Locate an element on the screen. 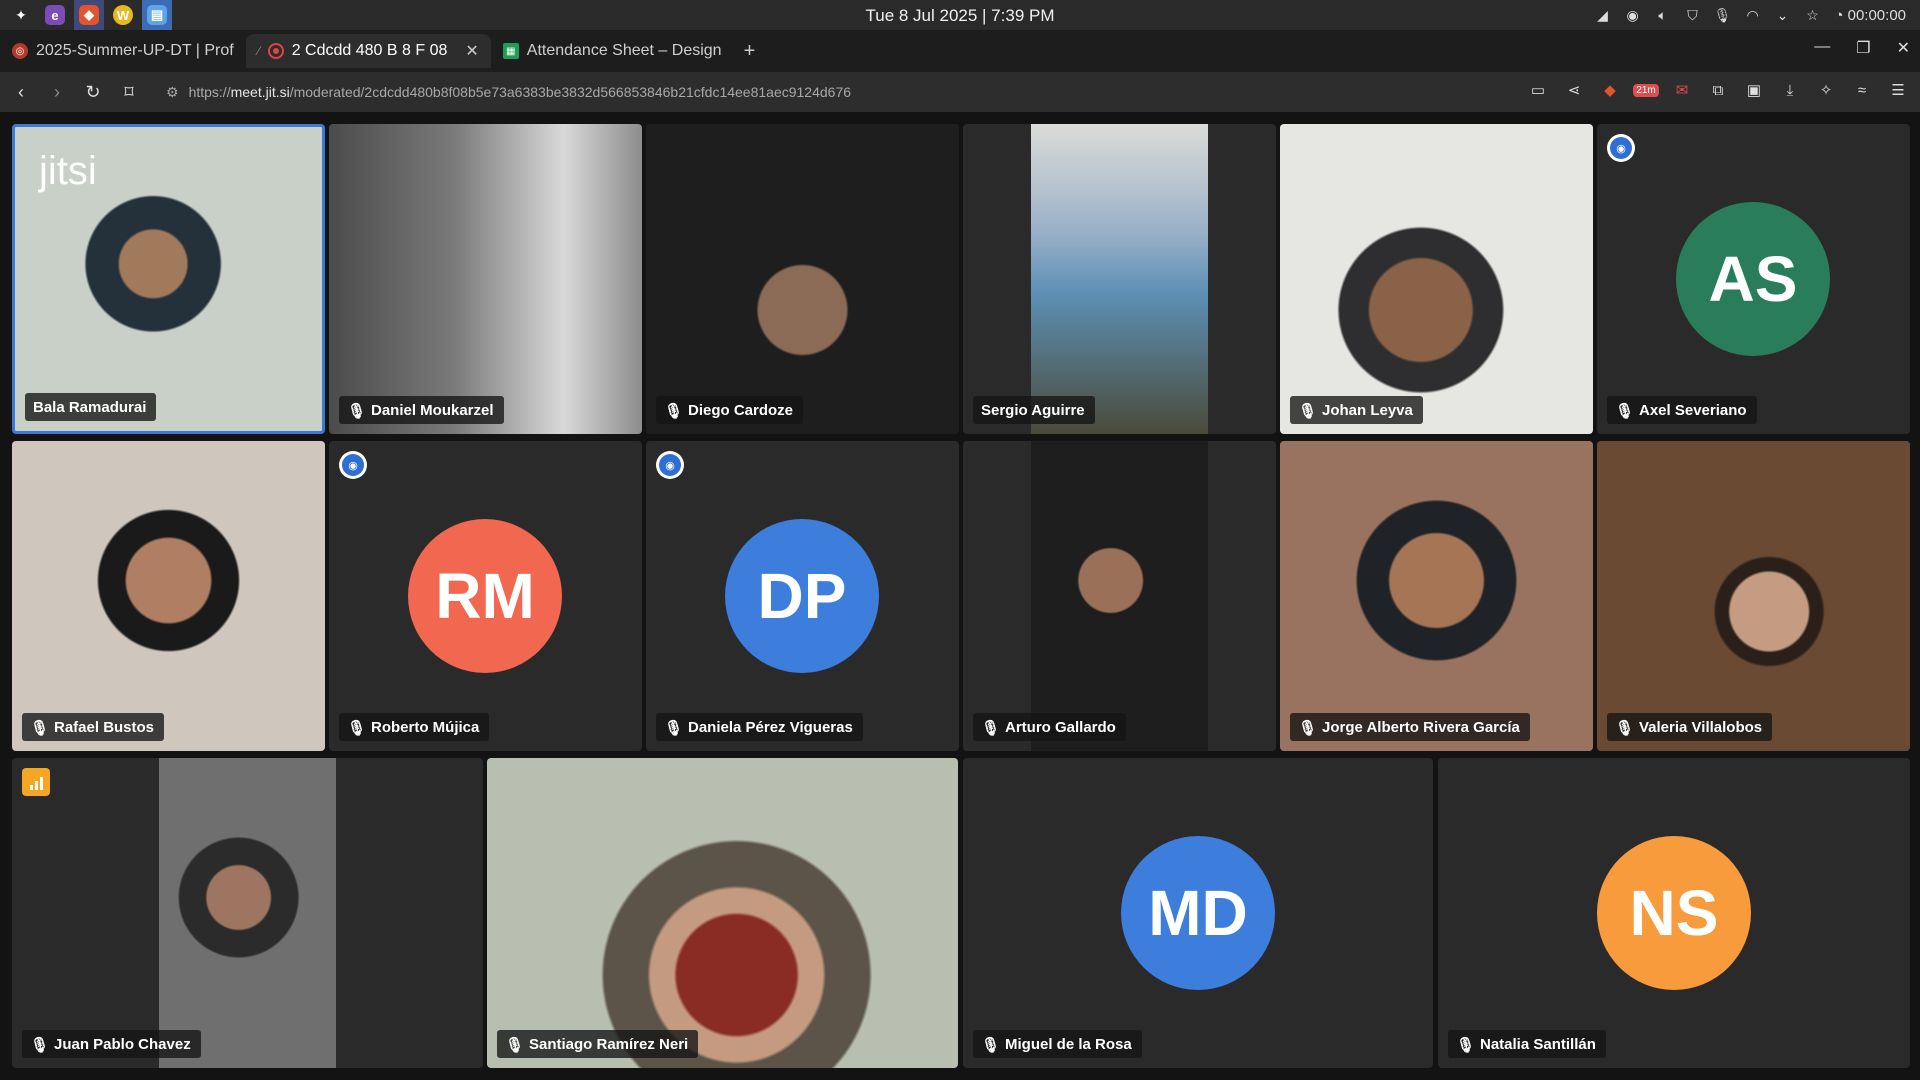 The image size is (1920, 1080). close-tab-icon: ✕ is located at coordinates (471, 51).